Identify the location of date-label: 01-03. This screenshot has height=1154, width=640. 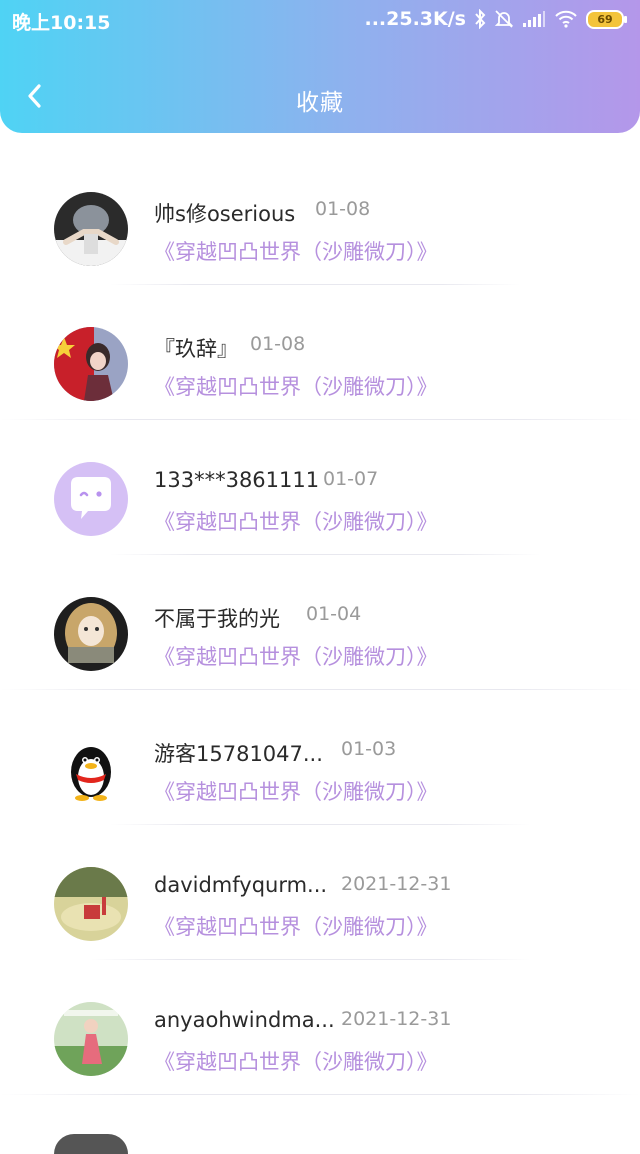
(369, 749).